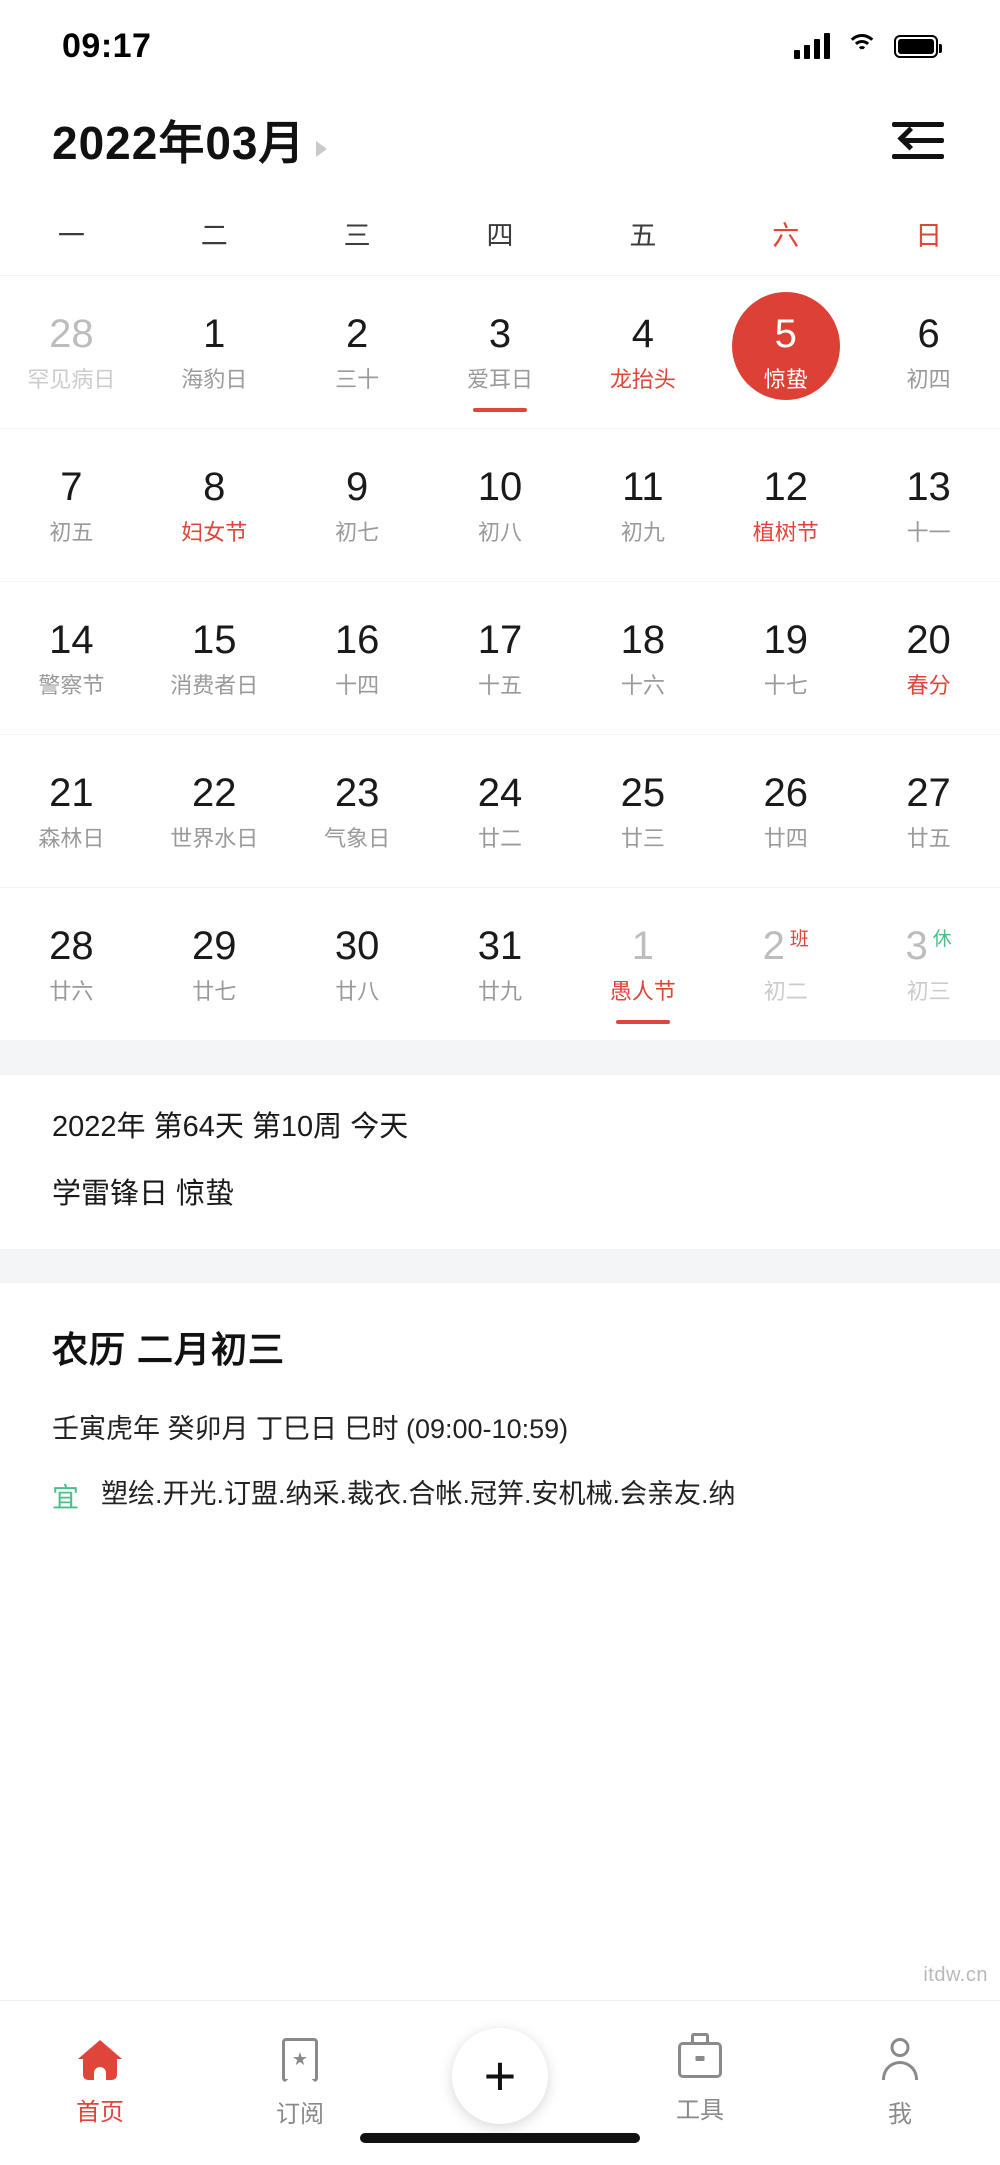 This screenshot has width=1000, height=2165. I want to click on tab-profile: 我, so click(900, 2083).